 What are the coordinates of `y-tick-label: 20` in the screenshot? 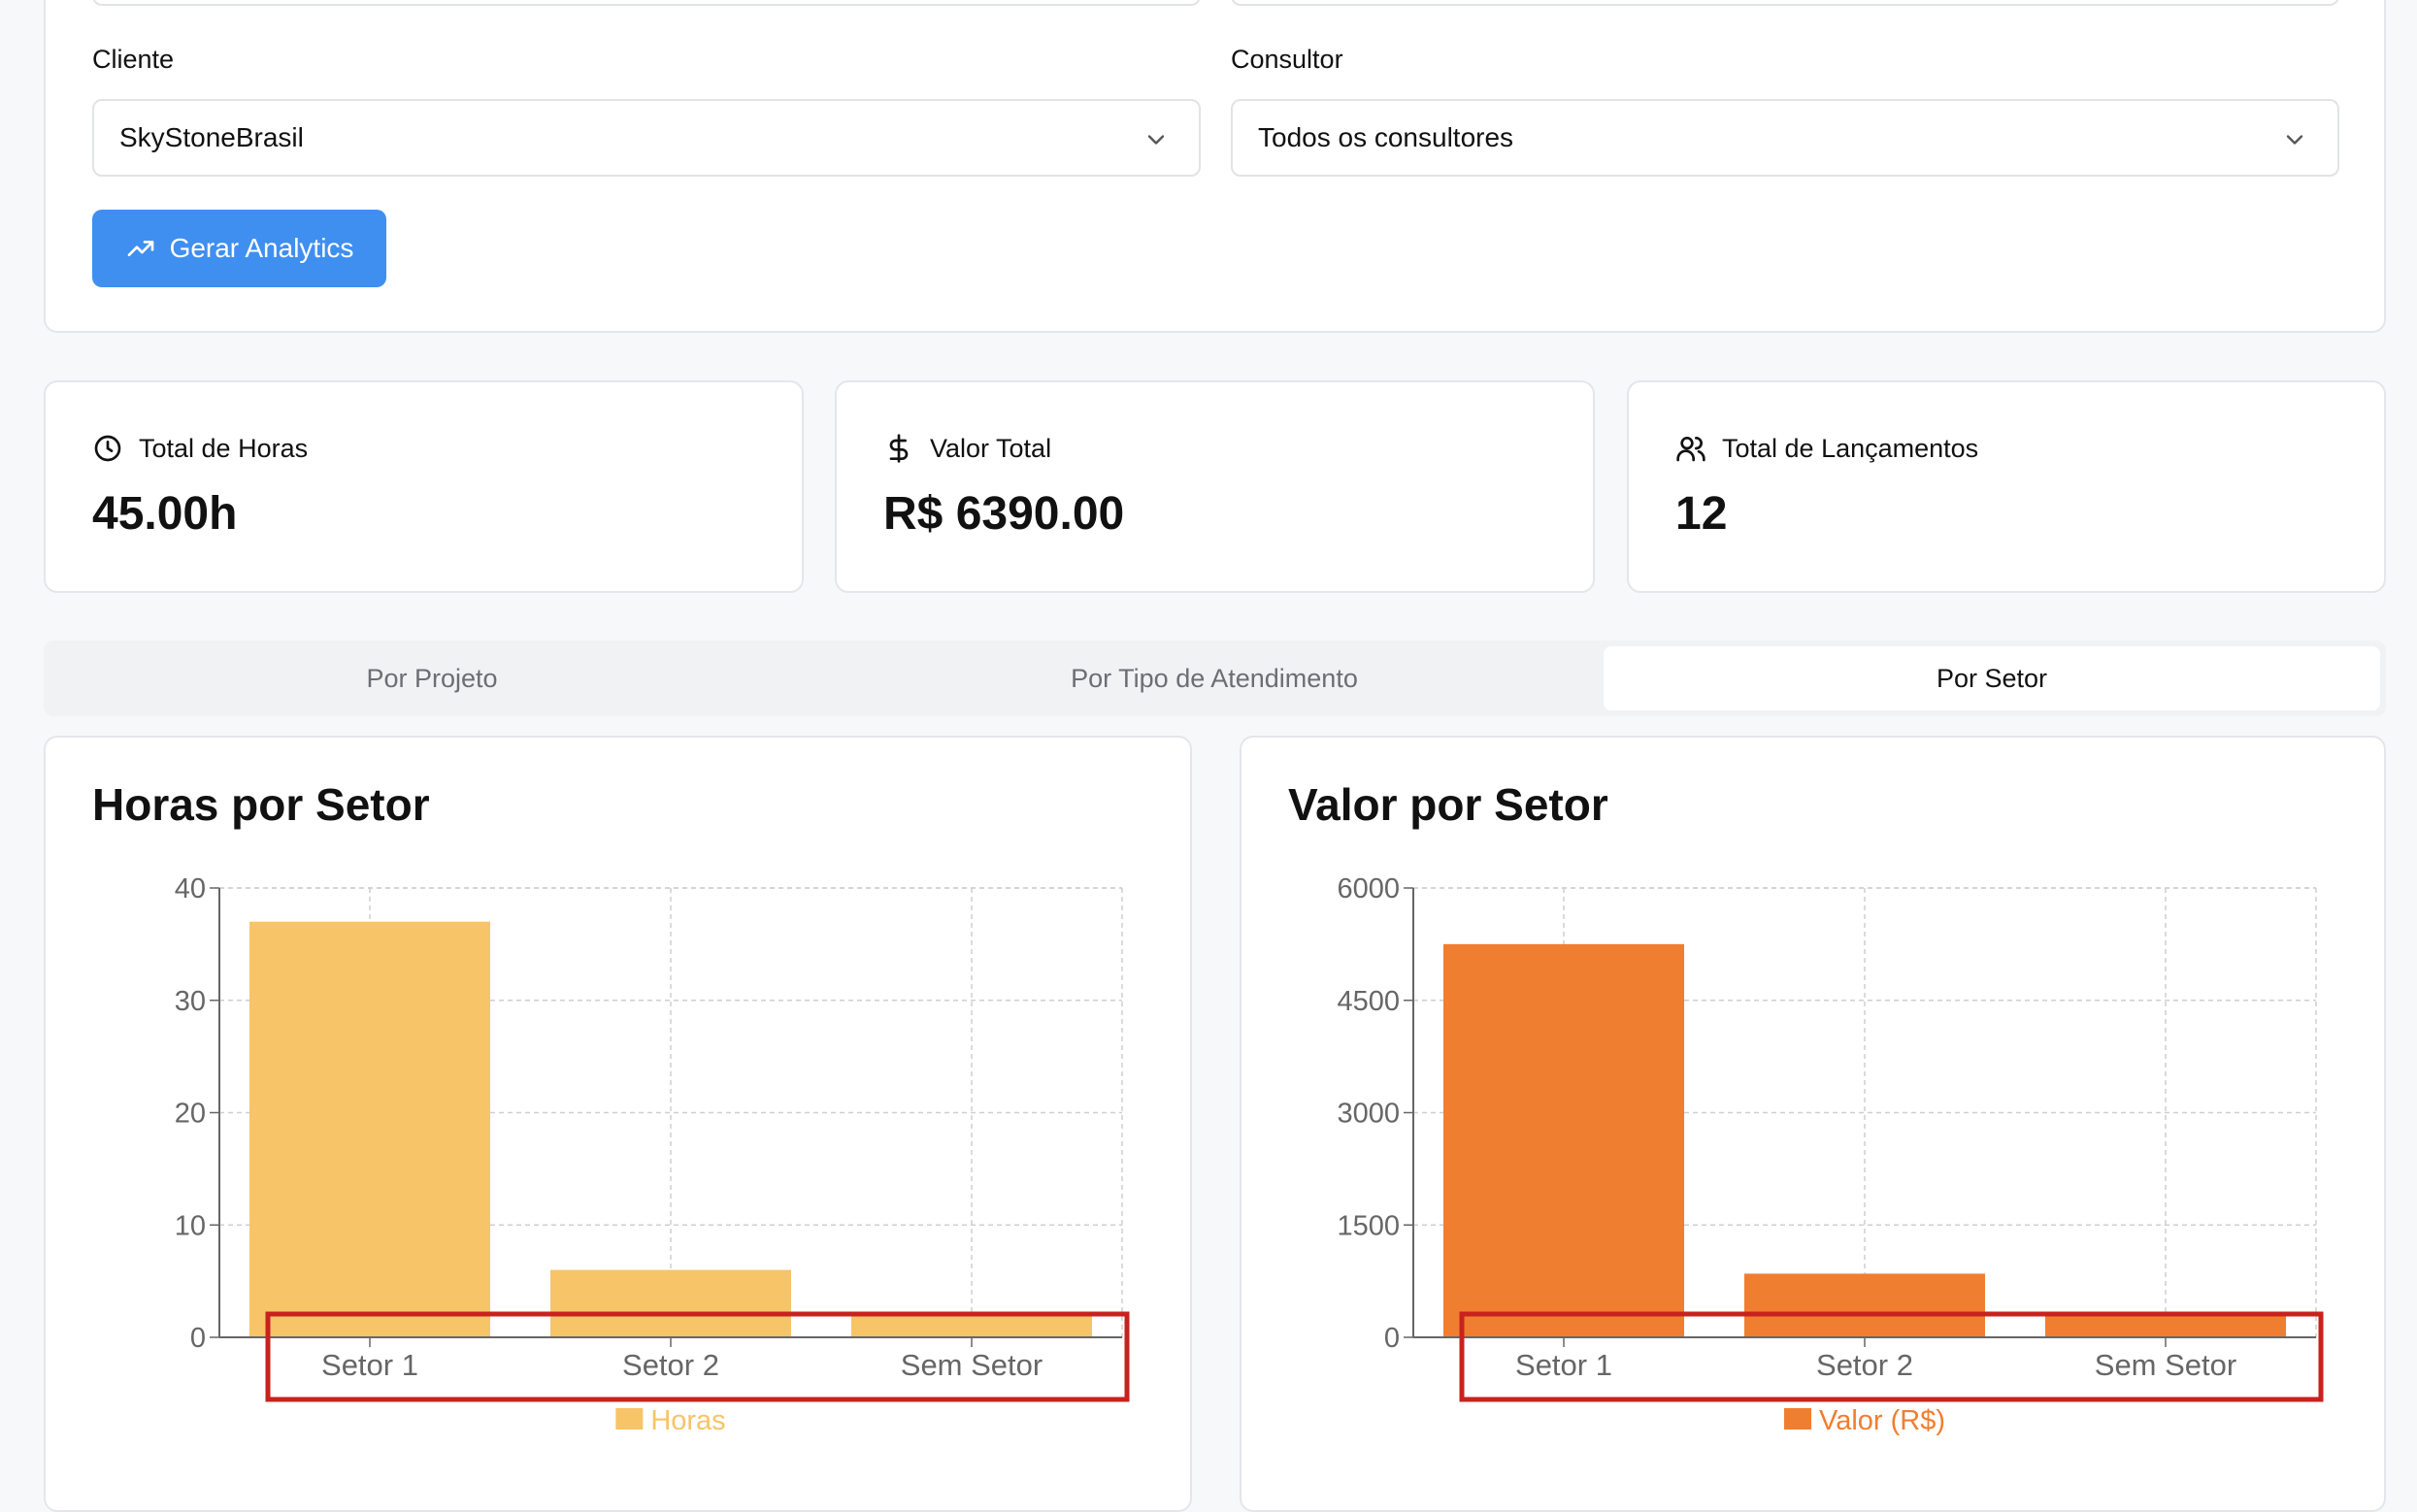 It's located at (190, 1114).